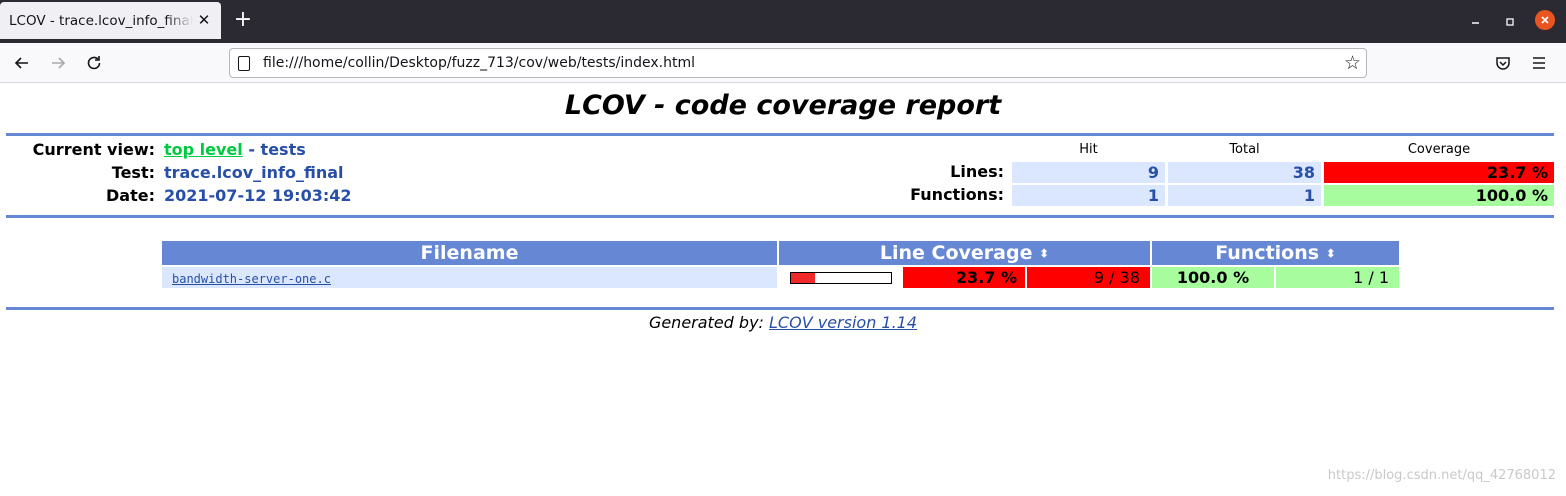 Image resolution: width=1566 pixels, height=496 pixels. I want to click on summary-lines-total: 38, so click(1244, 172).